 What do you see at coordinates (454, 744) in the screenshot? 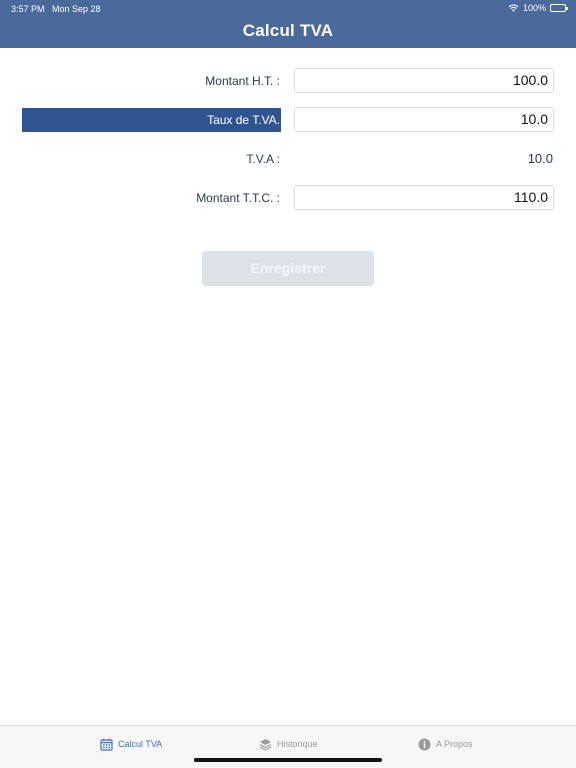
I see `tab-a-propos-label: A Propos` at bounding box center [454, 744].